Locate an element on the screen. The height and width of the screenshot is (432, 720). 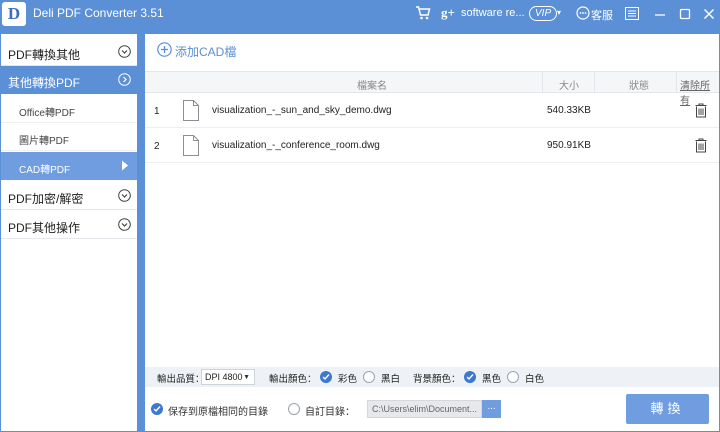
sidebar-item-pdf-encrypt: PDF加密/解密 is located at coordinates (69, 196).